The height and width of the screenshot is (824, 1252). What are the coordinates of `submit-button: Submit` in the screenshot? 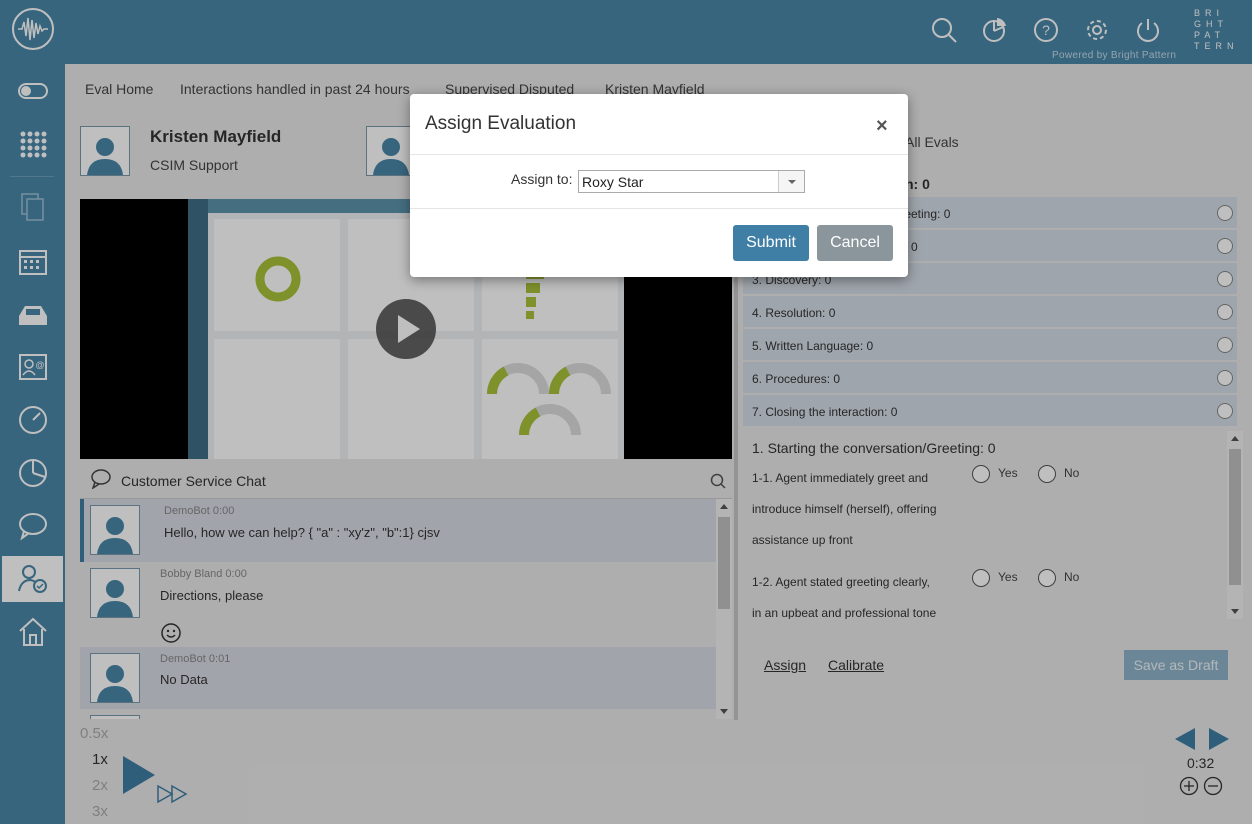 It's located at (771, 243).